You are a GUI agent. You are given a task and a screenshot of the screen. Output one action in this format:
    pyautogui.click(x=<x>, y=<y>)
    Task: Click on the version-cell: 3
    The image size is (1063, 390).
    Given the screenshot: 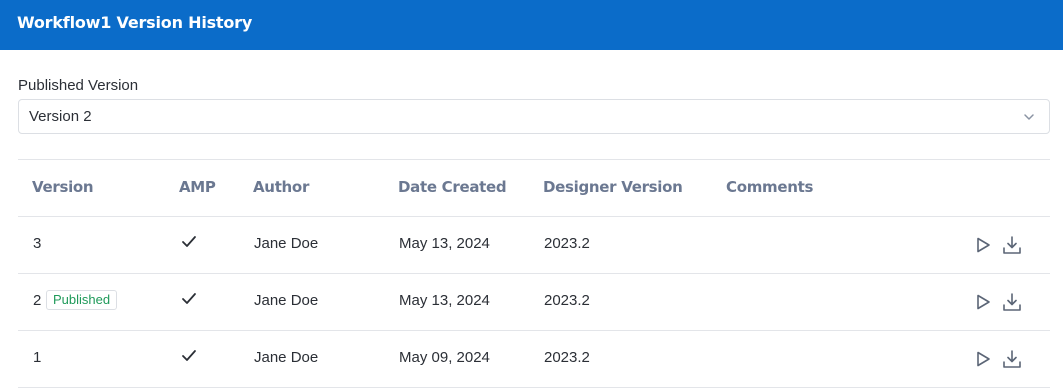 What is the action you would take?
    pyautogui.click(x=37, y=243)
    